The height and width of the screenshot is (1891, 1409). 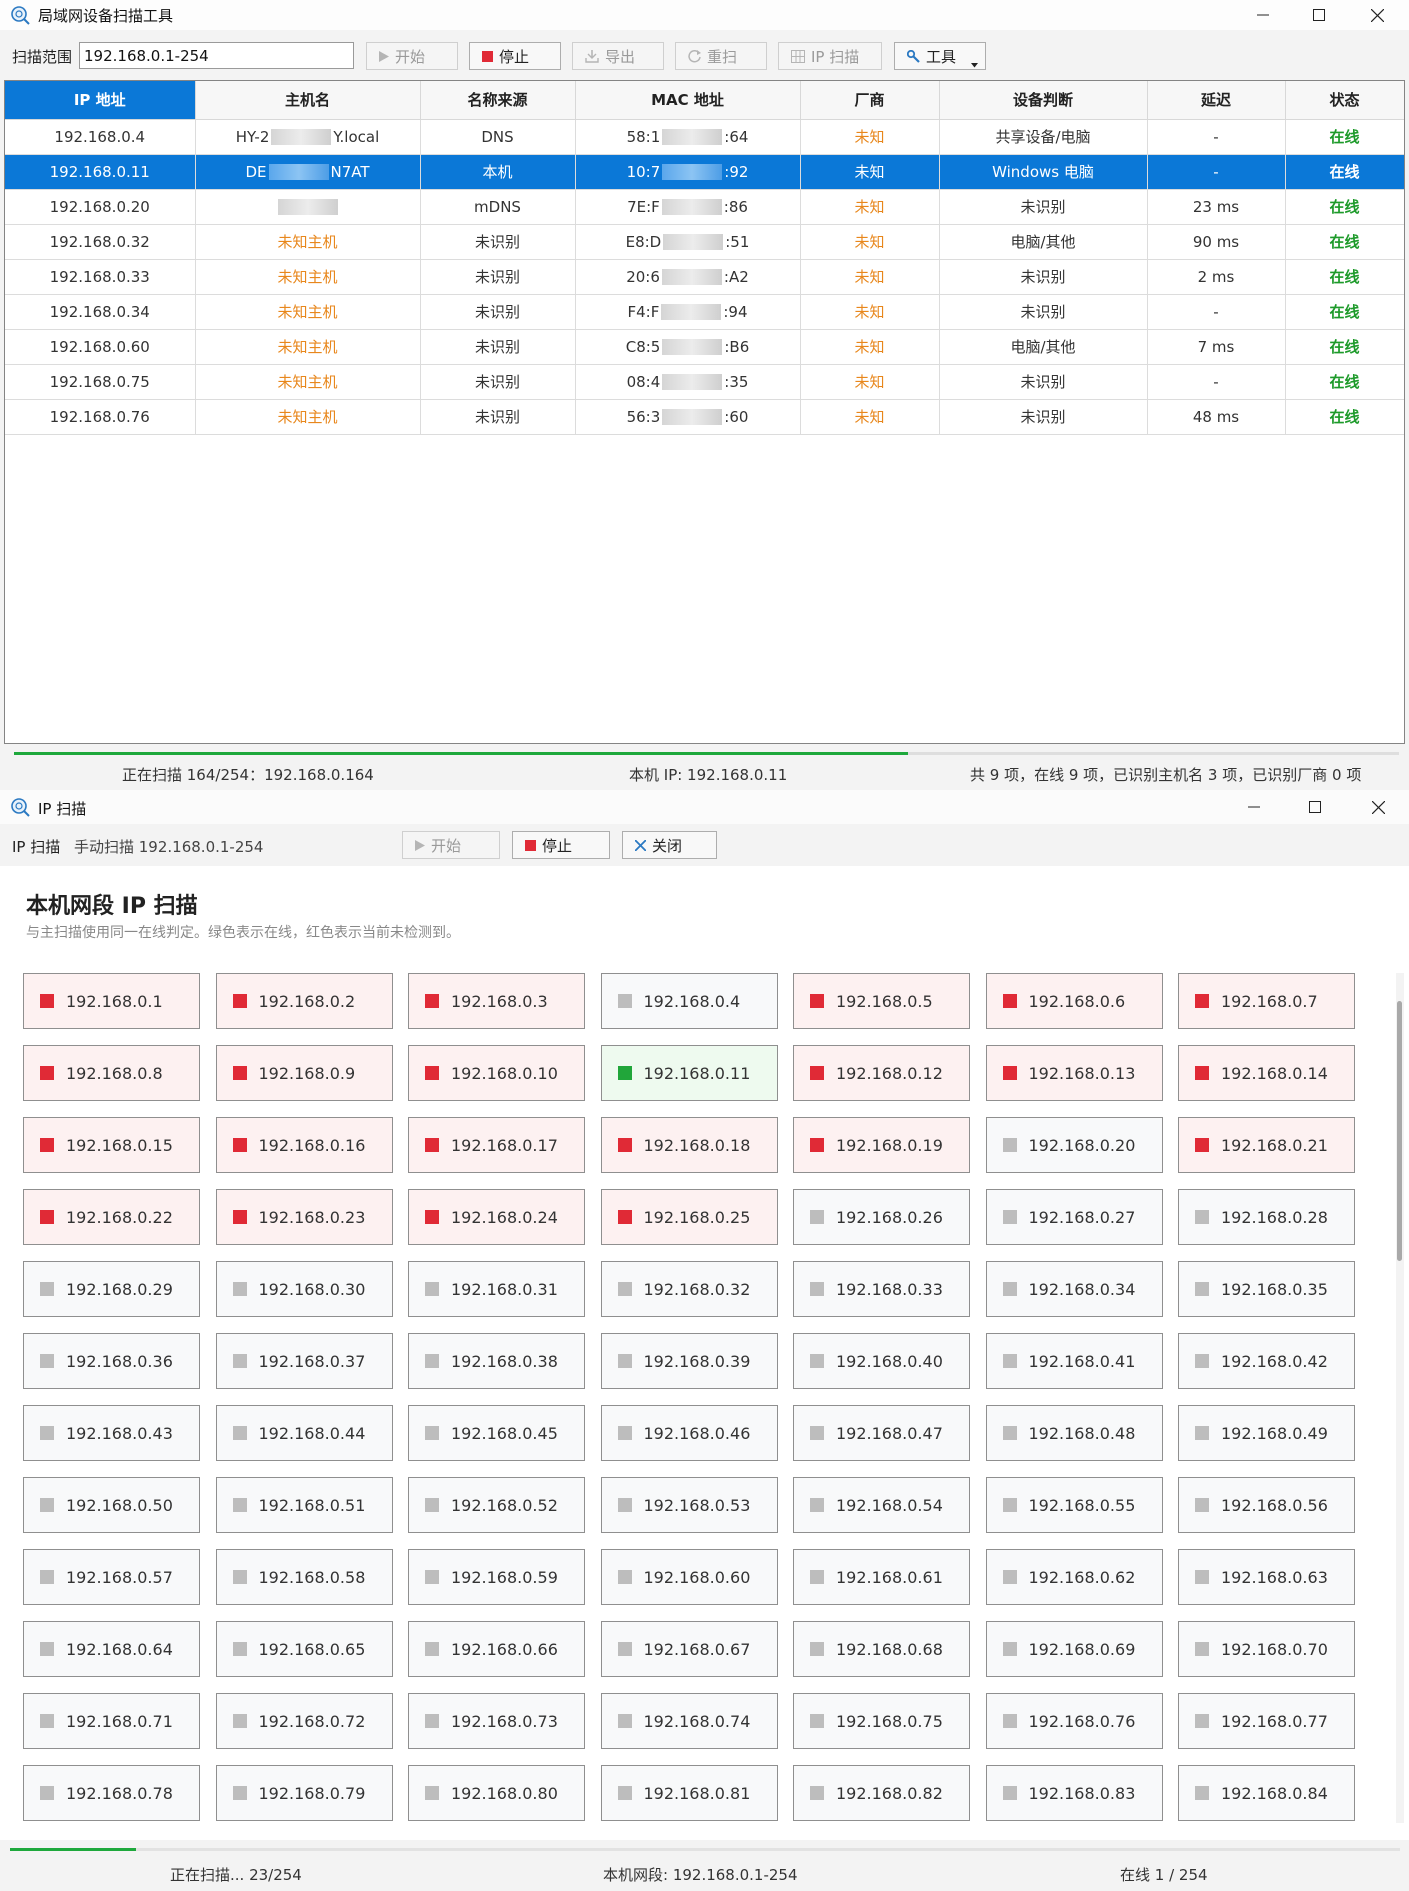 What do you see at coordinates (1074, 1217) in the screenshot?
I see `ip-cell: 192.168.0.27` at bounding box center [1074, 1217].